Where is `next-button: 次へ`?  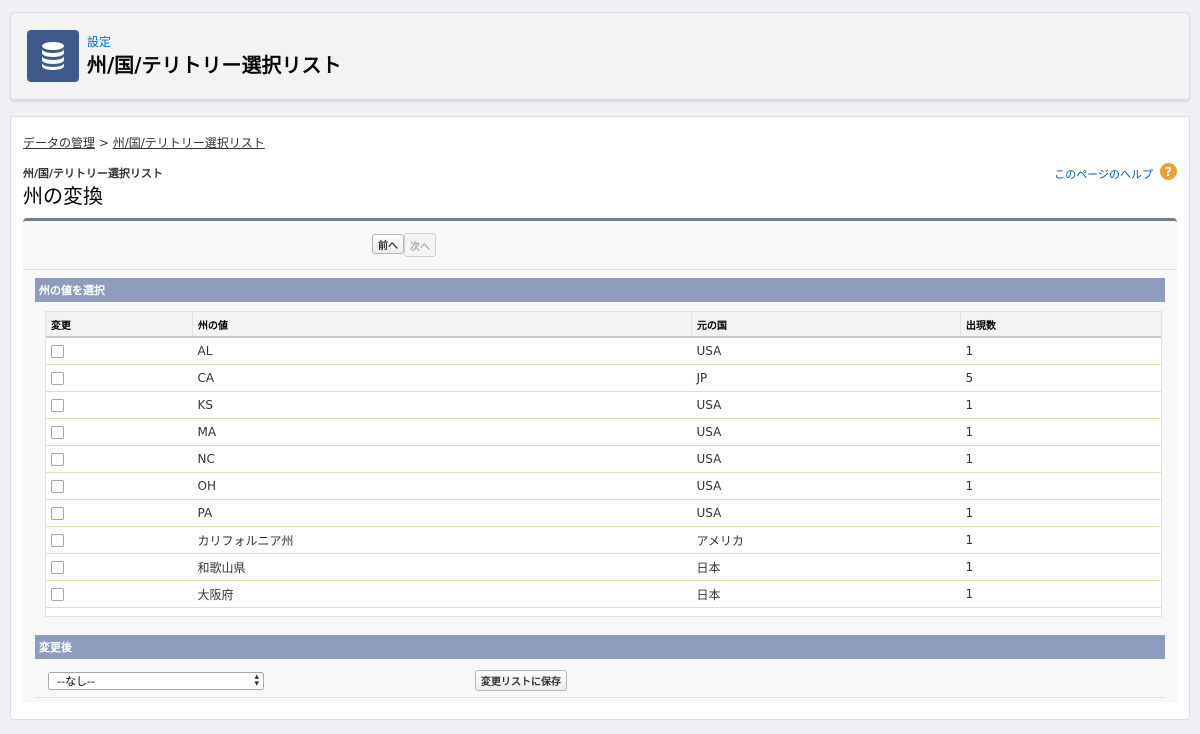 next-button: 次へ is located at coordinates (420, 245).